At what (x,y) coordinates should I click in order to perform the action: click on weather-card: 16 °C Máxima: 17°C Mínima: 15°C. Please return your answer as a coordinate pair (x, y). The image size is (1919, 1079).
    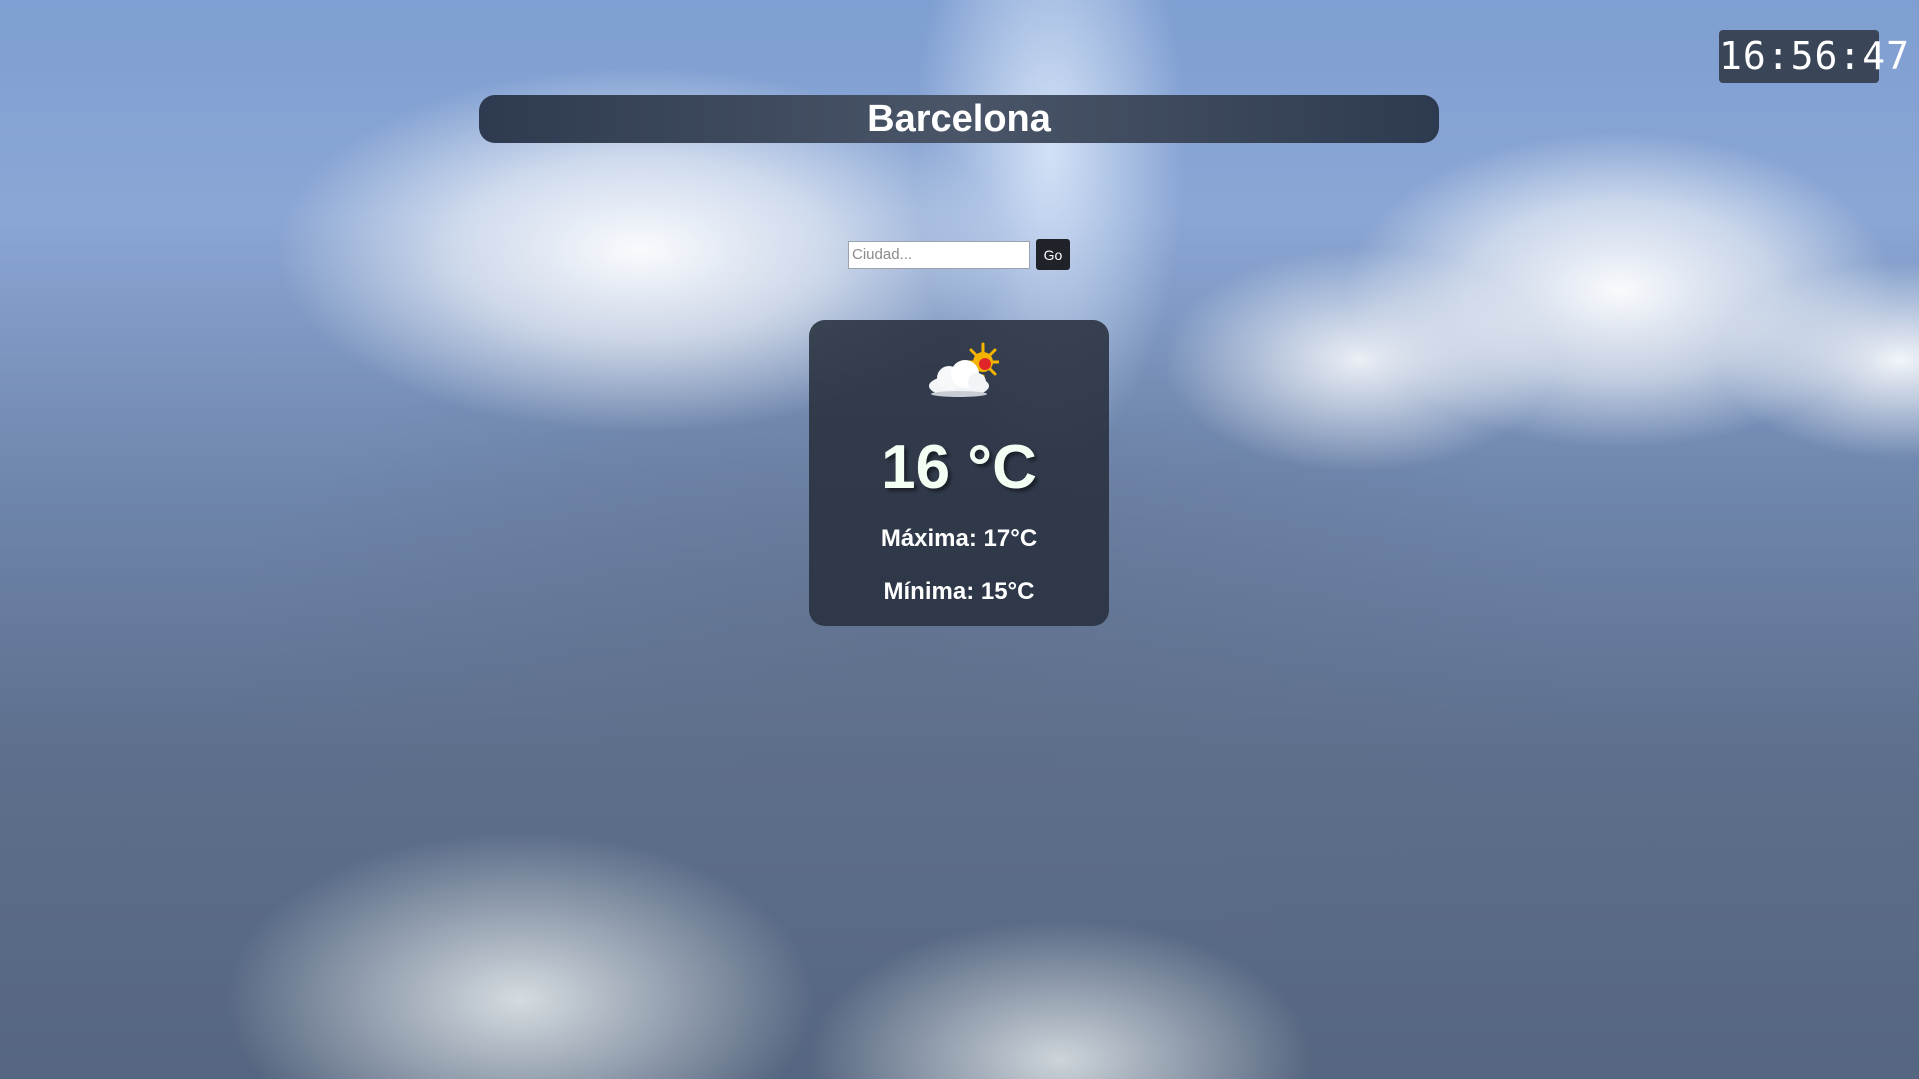
    Looking at the image, I should click on (959, 473).